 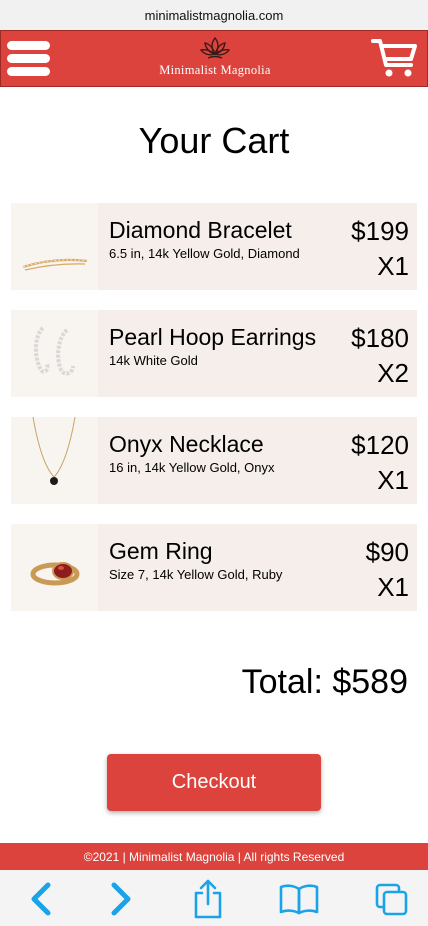 What do you see at coordinates (200, 230) in the screenshot?
I see `item-name: Diamond Bracelet` at bounding box center [200, 230].